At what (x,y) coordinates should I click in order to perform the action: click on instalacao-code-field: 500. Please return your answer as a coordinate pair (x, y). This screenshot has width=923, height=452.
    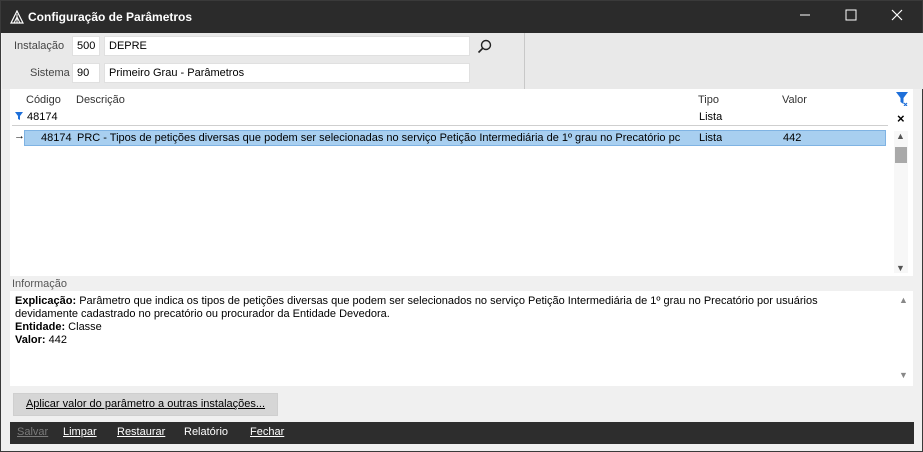
    Looking at the image, I should click on (86, 46).